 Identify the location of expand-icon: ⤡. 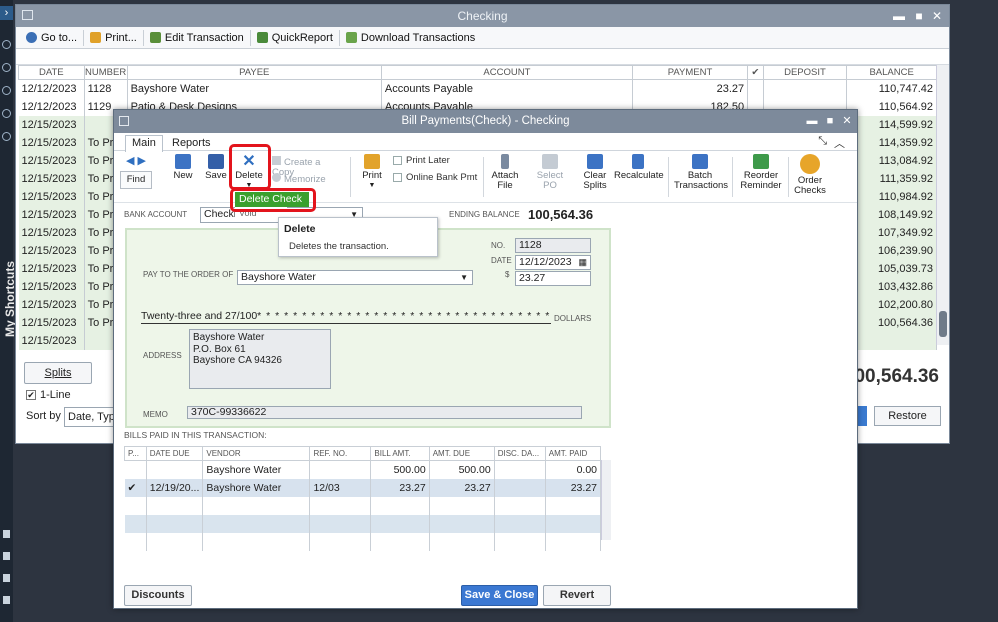
(822, 141).